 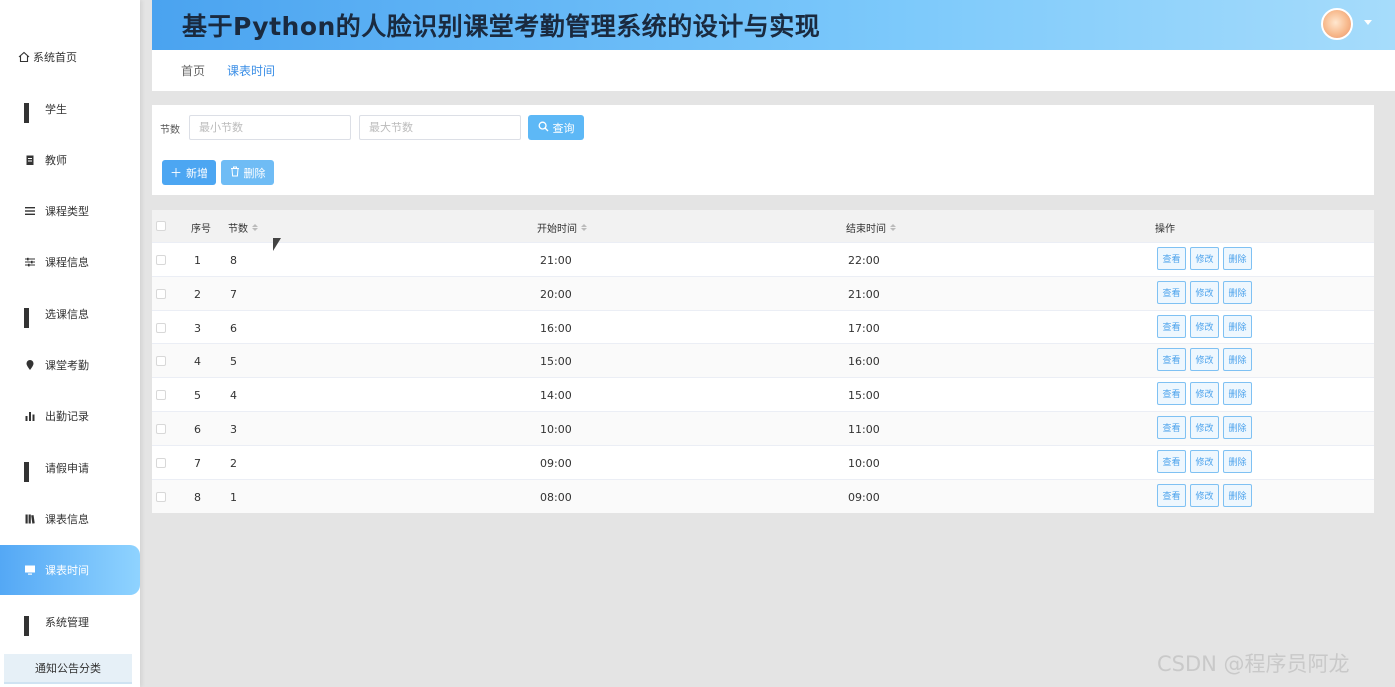 I want to click on cell-end-time: 10:00, so click(x=864, y=463).